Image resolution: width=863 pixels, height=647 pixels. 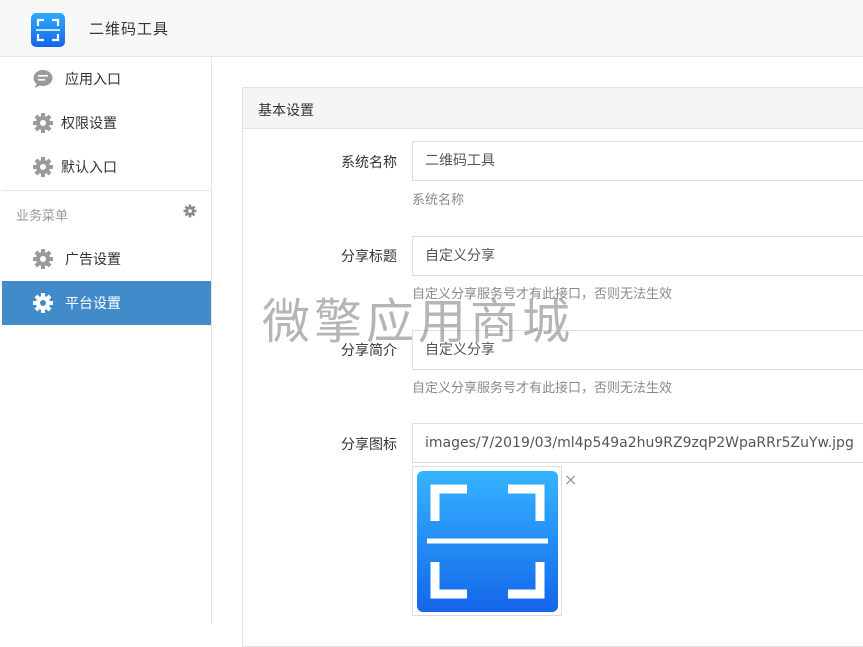 I want to click on sidebar-item-ad-settings: 广告设置, so click(x=106, y=259).